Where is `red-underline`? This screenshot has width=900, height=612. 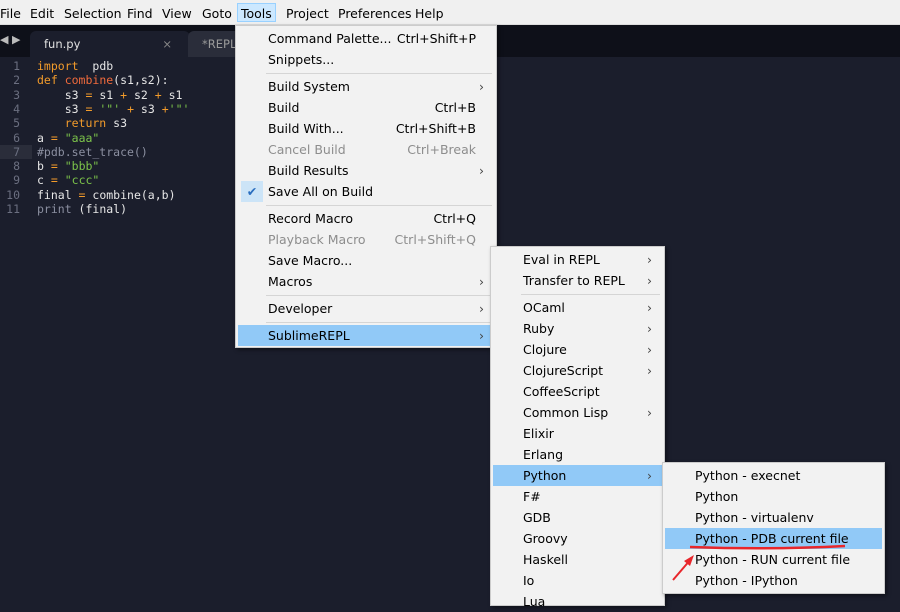
red-underline is located at coordinates (767, 547).